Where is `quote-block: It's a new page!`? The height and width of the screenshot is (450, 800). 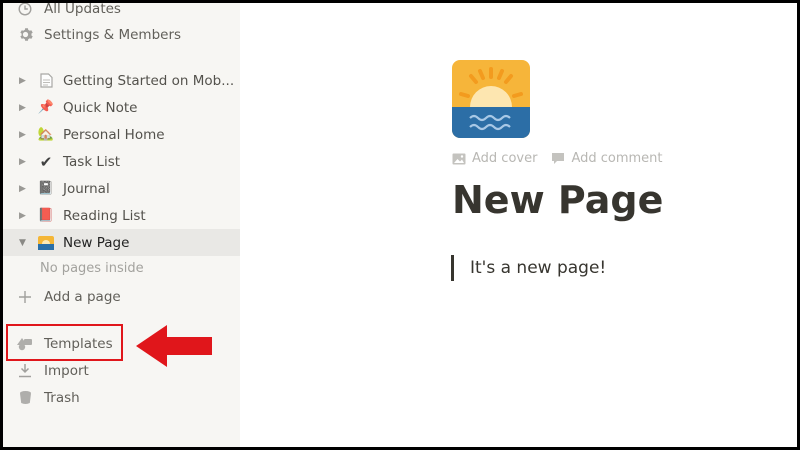
quote-block: It's a new page! is located at coordinates (528, 268).